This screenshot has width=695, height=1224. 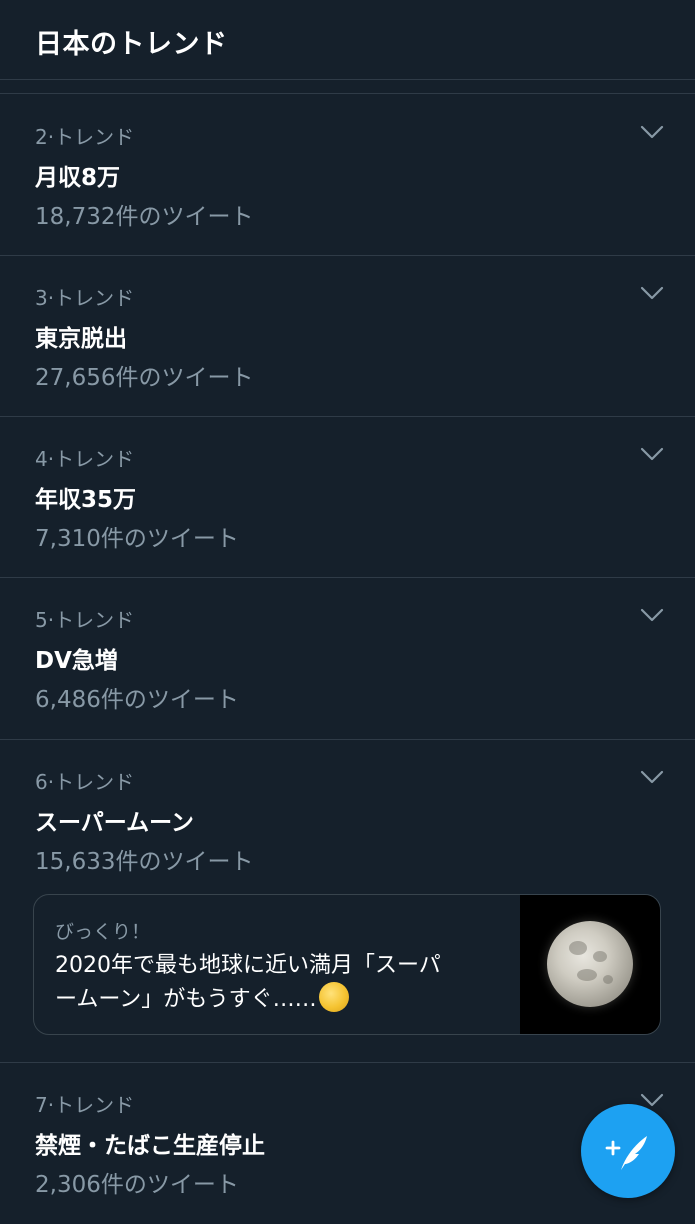 What do you see at coordinates (144, 378) in the screenshot?
I see `trend-tweet-count: 27,656件のツイート` at bounding box center [144, 378].